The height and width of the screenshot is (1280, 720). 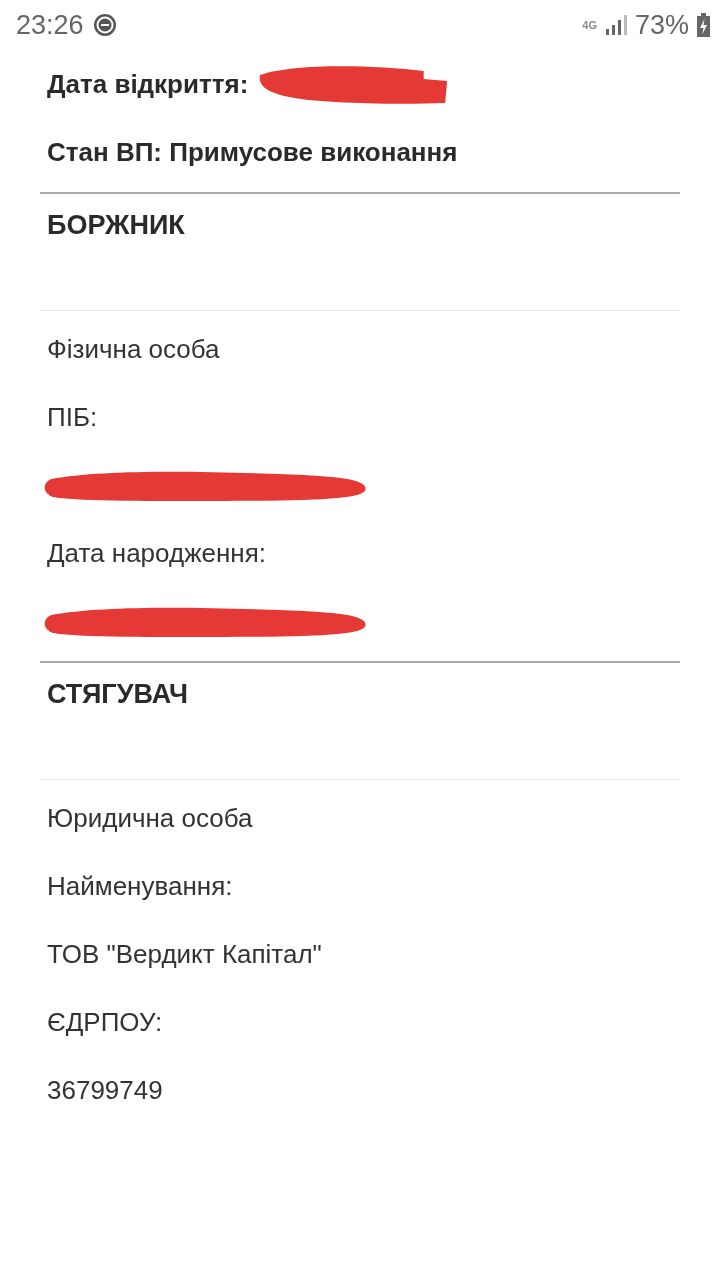 I want to click on info-text: Дата народження:, so click(x=156, y=553).